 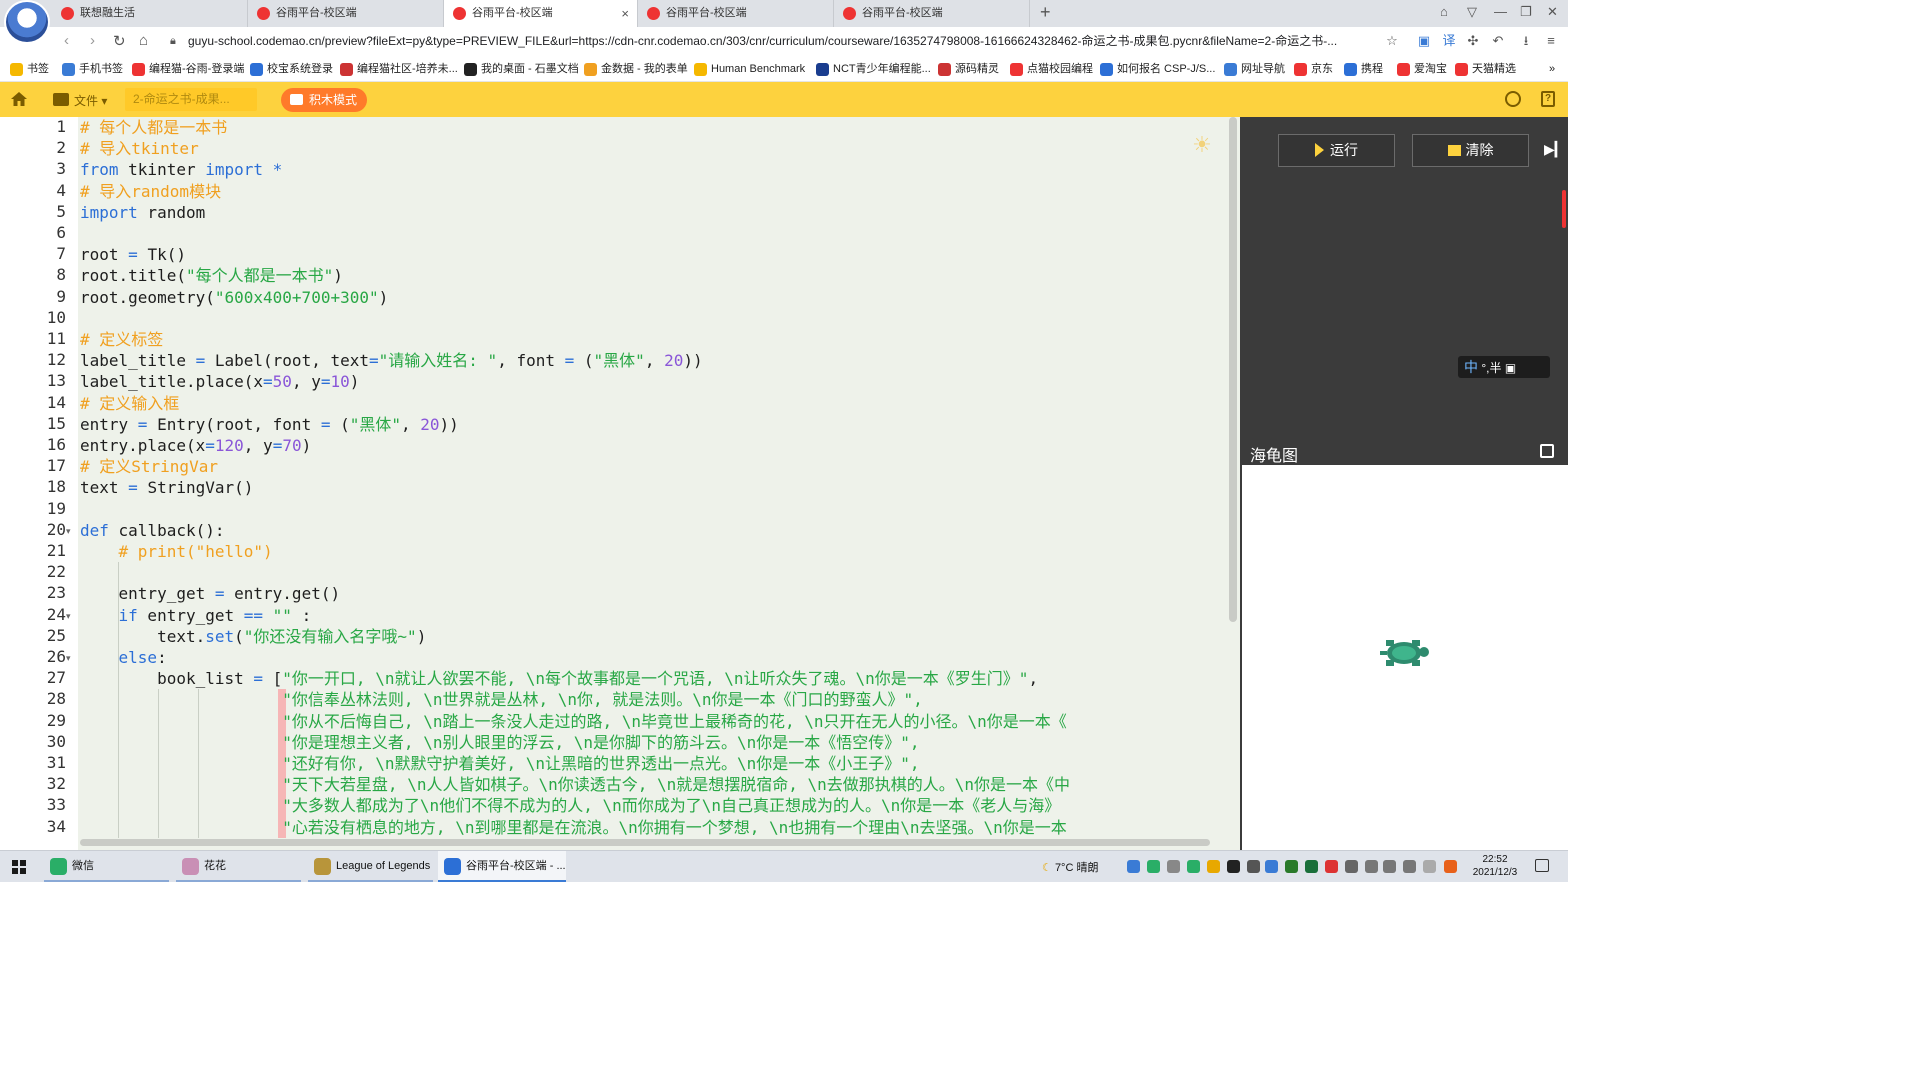 What do you see at coordinates (749, 69) in the screenshot?
I see `bookmark-item: Human Benchmark` at bounding box center [749, 69].